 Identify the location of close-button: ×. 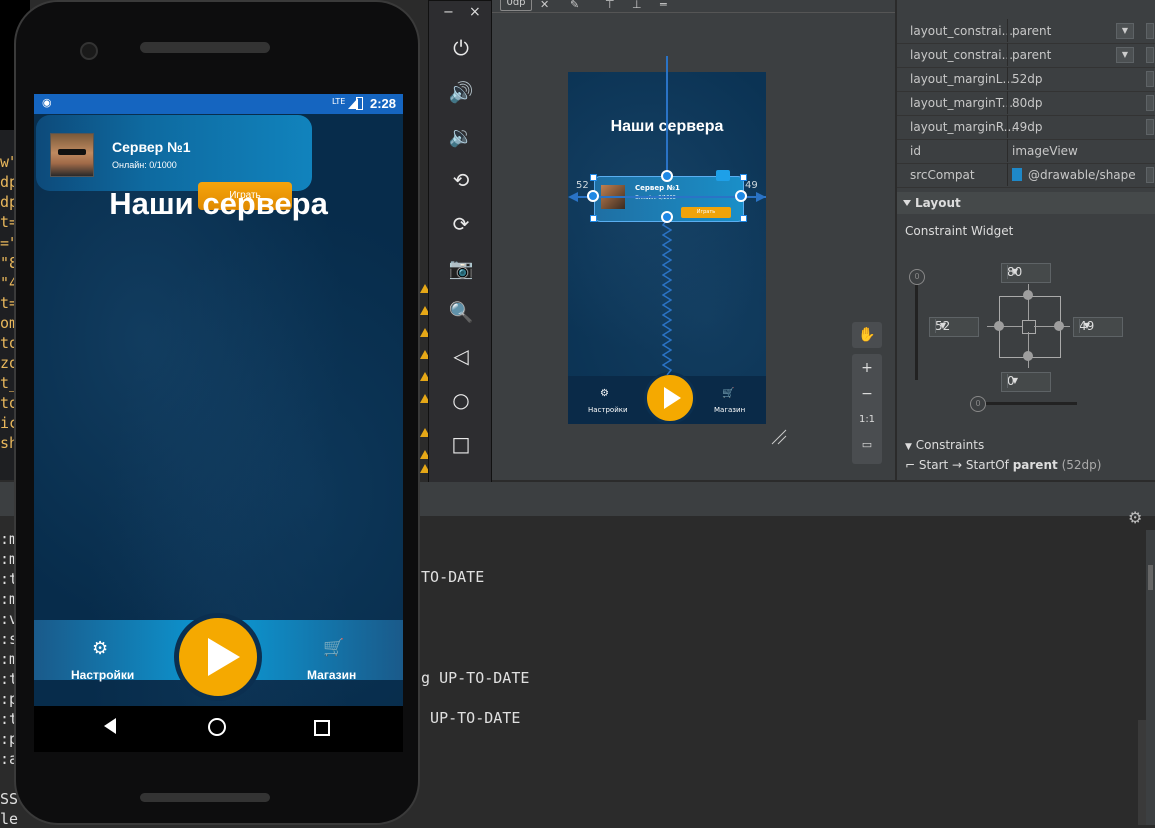
(475, 12).